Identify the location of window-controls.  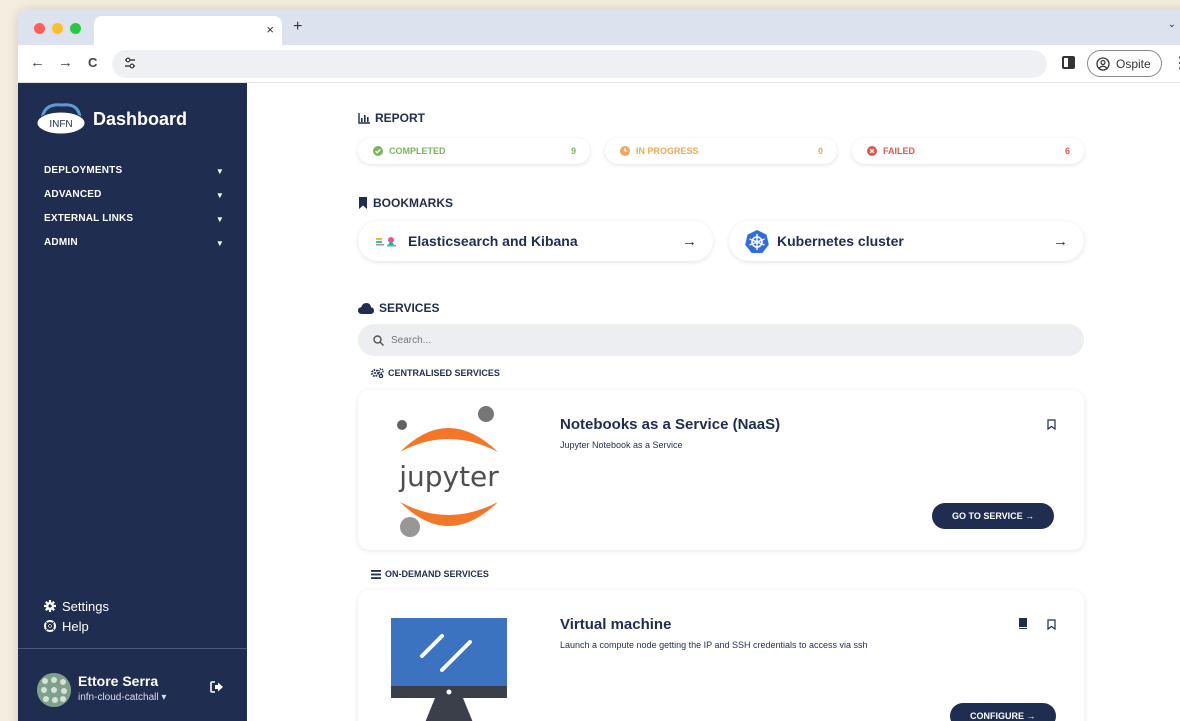
(57, 28).